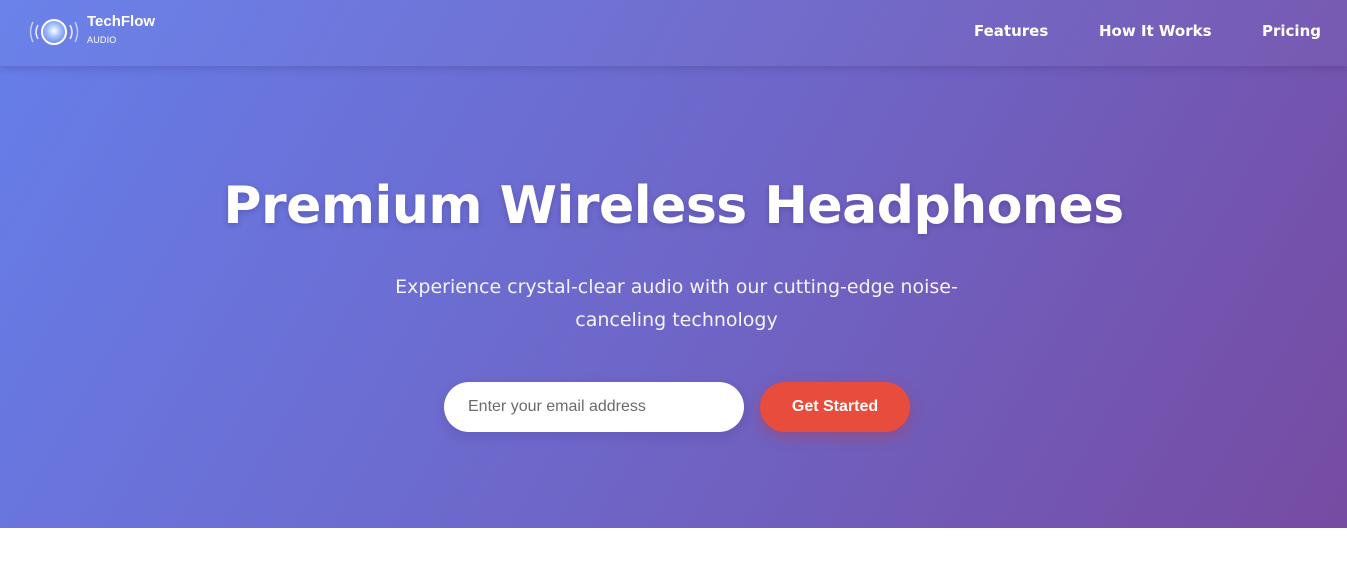 The image size is (1347, 582). I want to click on nav-link-how-it-works: How It Works, so click(1155, 31).